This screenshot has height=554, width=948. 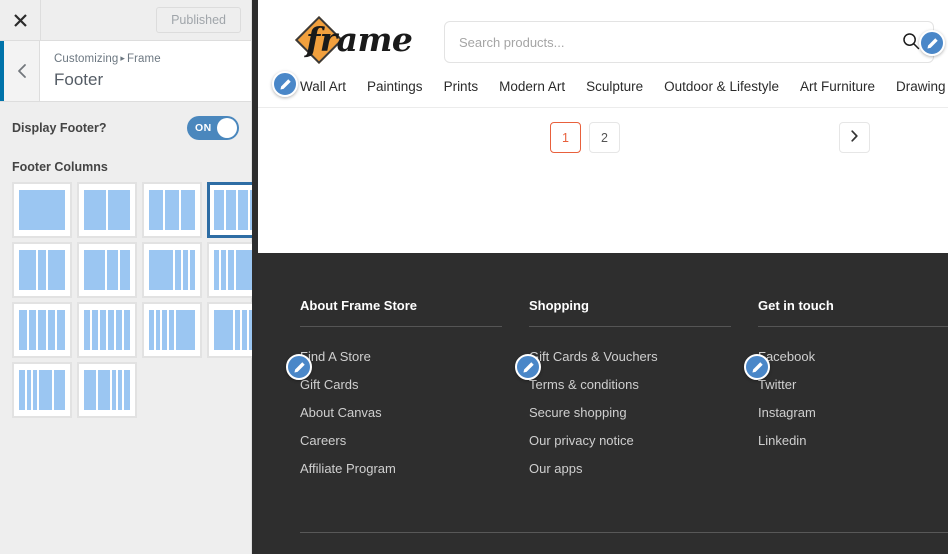 What do you see at coordinates (172, 270) in the screenshot?
I see `footer-columns-option-wide-three-narrow` at bounding box center [172, 270].